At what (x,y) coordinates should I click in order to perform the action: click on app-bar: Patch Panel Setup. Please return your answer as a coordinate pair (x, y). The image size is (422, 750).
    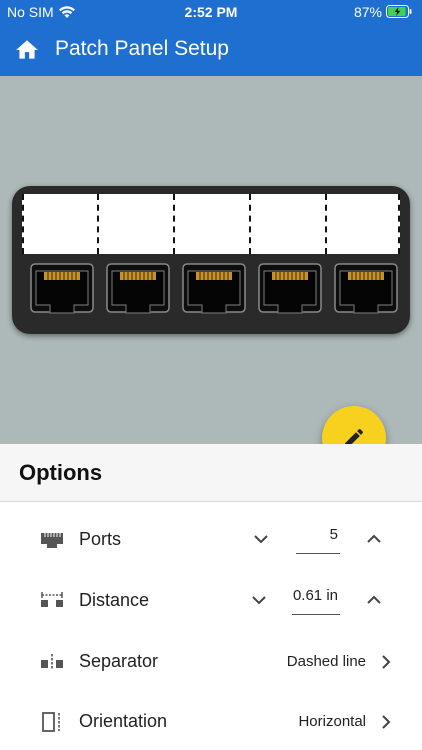
    Looking at the image, I should click on (211, 50).